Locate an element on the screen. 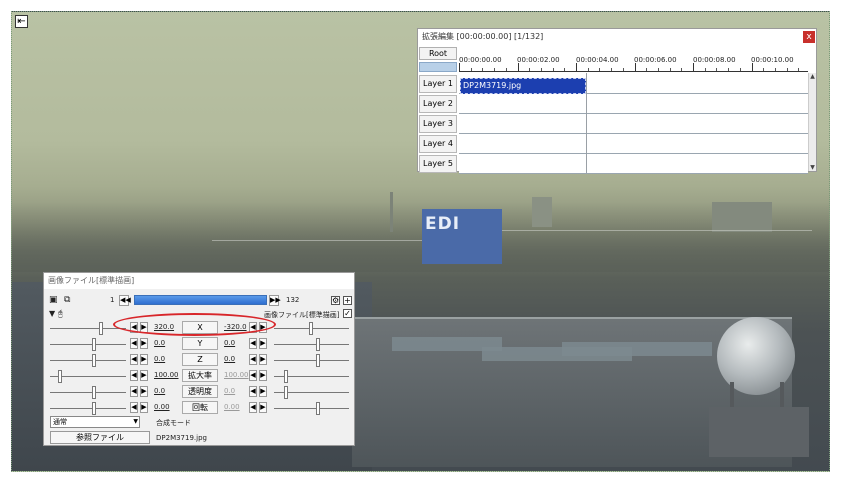  param-start-value: 0.00 is located at coordinates (162, 407).